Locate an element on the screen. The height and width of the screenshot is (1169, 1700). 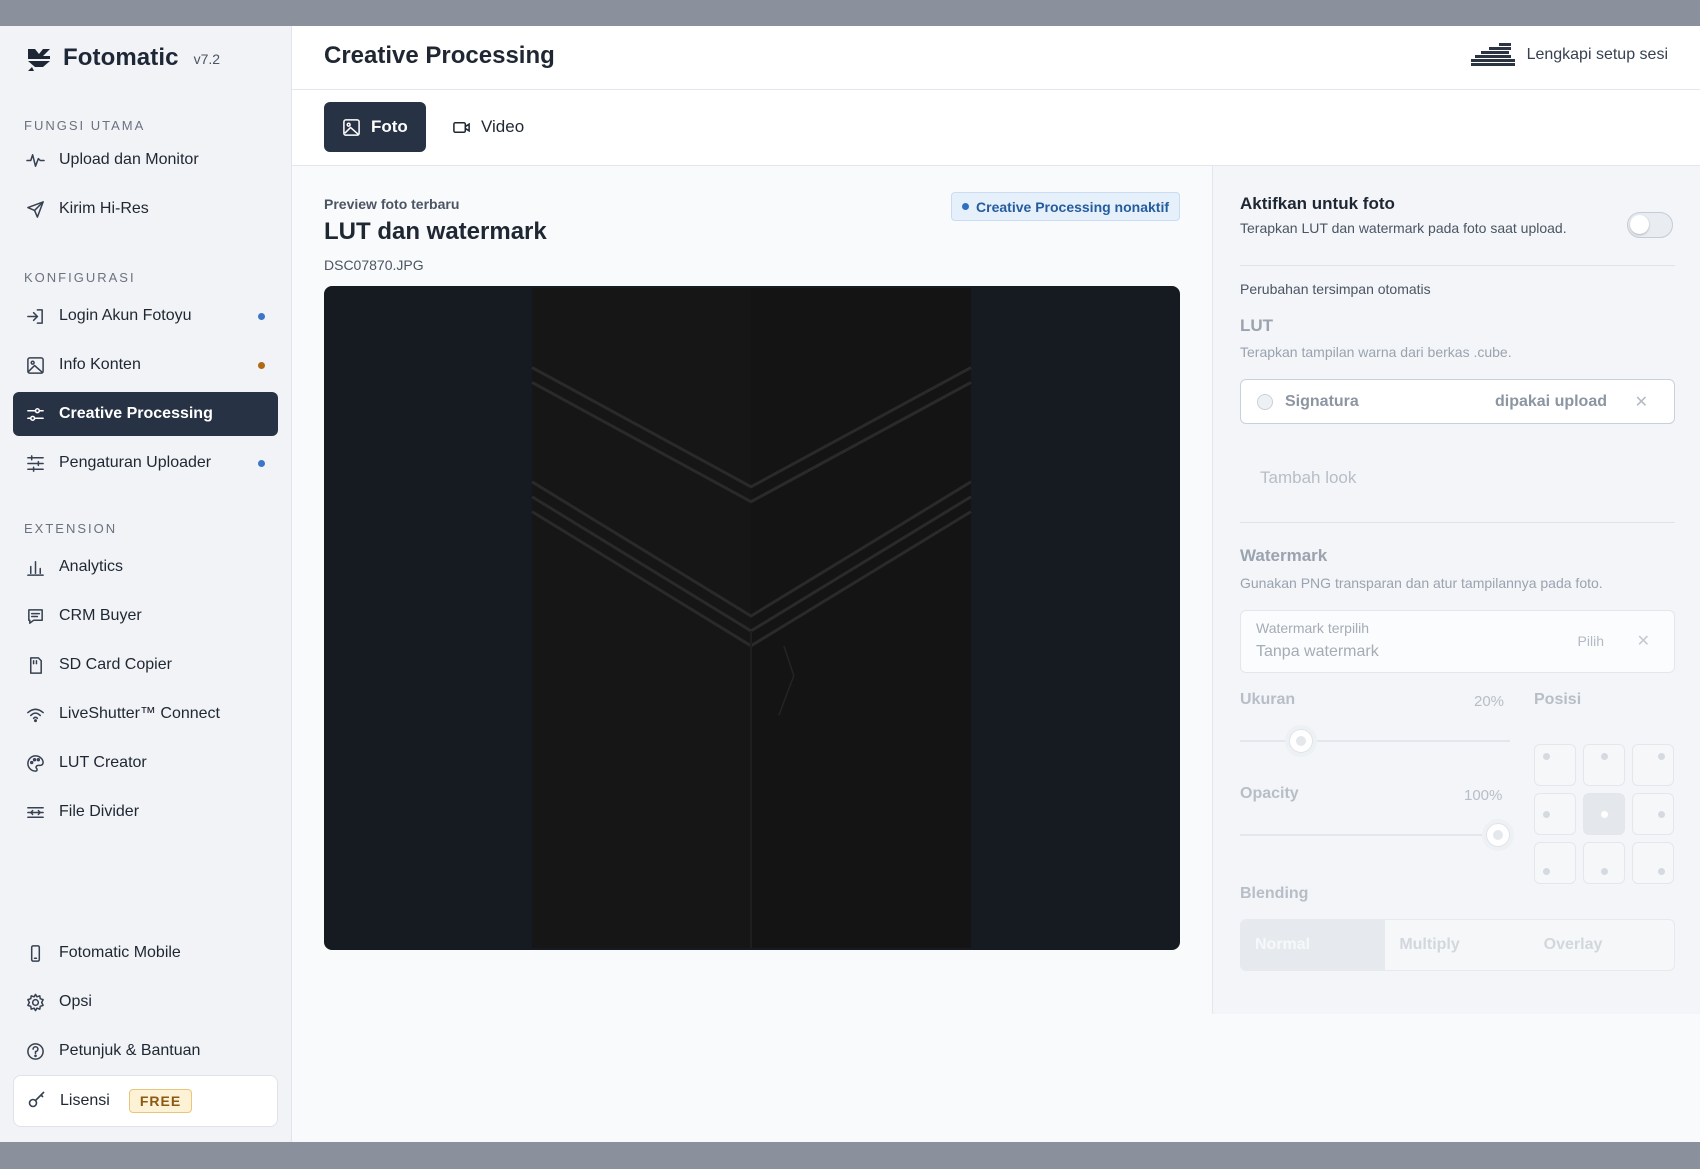
section-label-extension: EXTENSION is located at coordinates (71, 528).